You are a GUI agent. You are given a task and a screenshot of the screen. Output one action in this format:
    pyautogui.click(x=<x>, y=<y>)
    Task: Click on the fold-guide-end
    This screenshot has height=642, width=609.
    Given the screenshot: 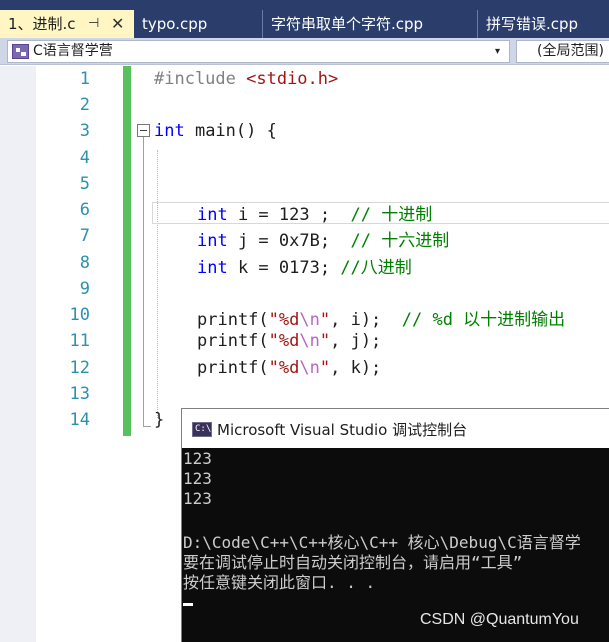 What is the action you would take?
    pyautogui.click(x=147, y=426)
    